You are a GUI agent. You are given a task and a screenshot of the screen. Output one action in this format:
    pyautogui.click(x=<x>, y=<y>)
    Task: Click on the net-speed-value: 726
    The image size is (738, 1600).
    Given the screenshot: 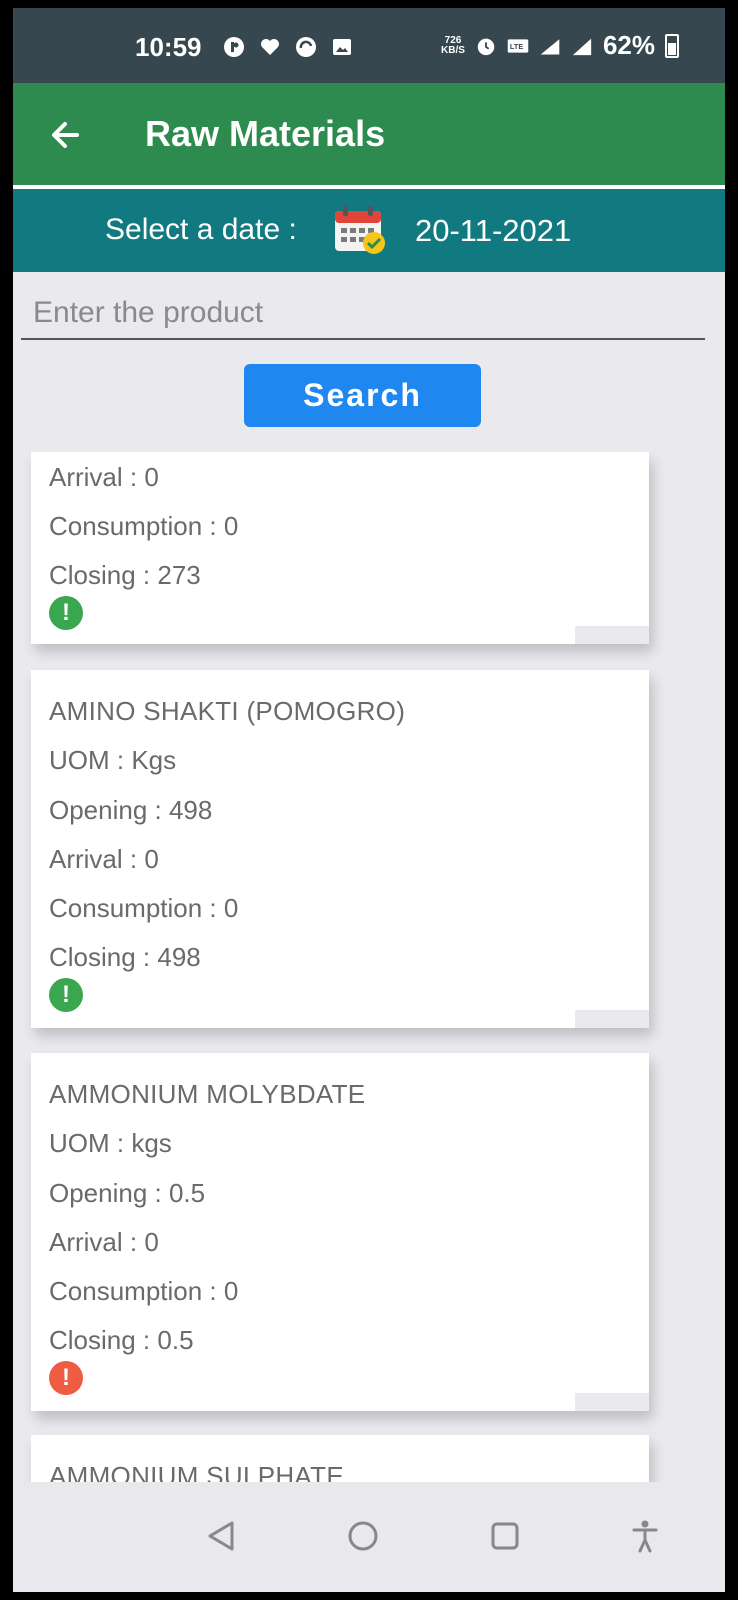 What is the action you would take?
    pyautogui.click(x=453, y=40)
    